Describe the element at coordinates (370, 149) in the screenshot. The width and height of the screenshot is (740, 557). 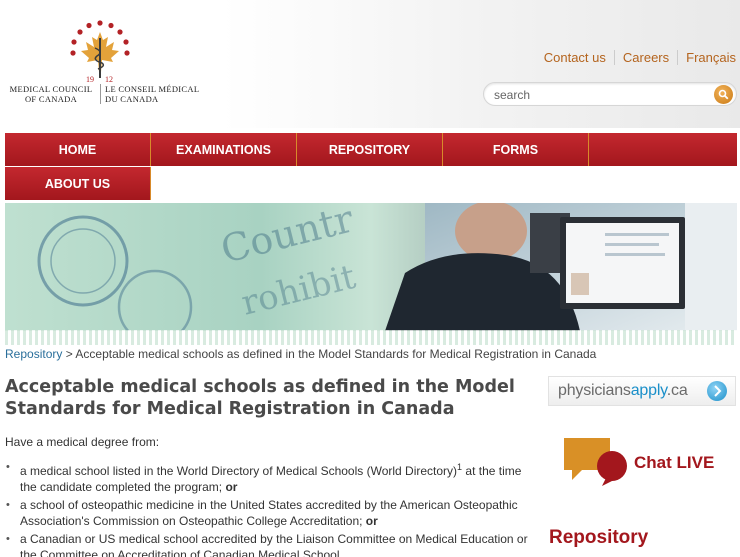
I see `nav-repository: REPOSITORY` at that location.